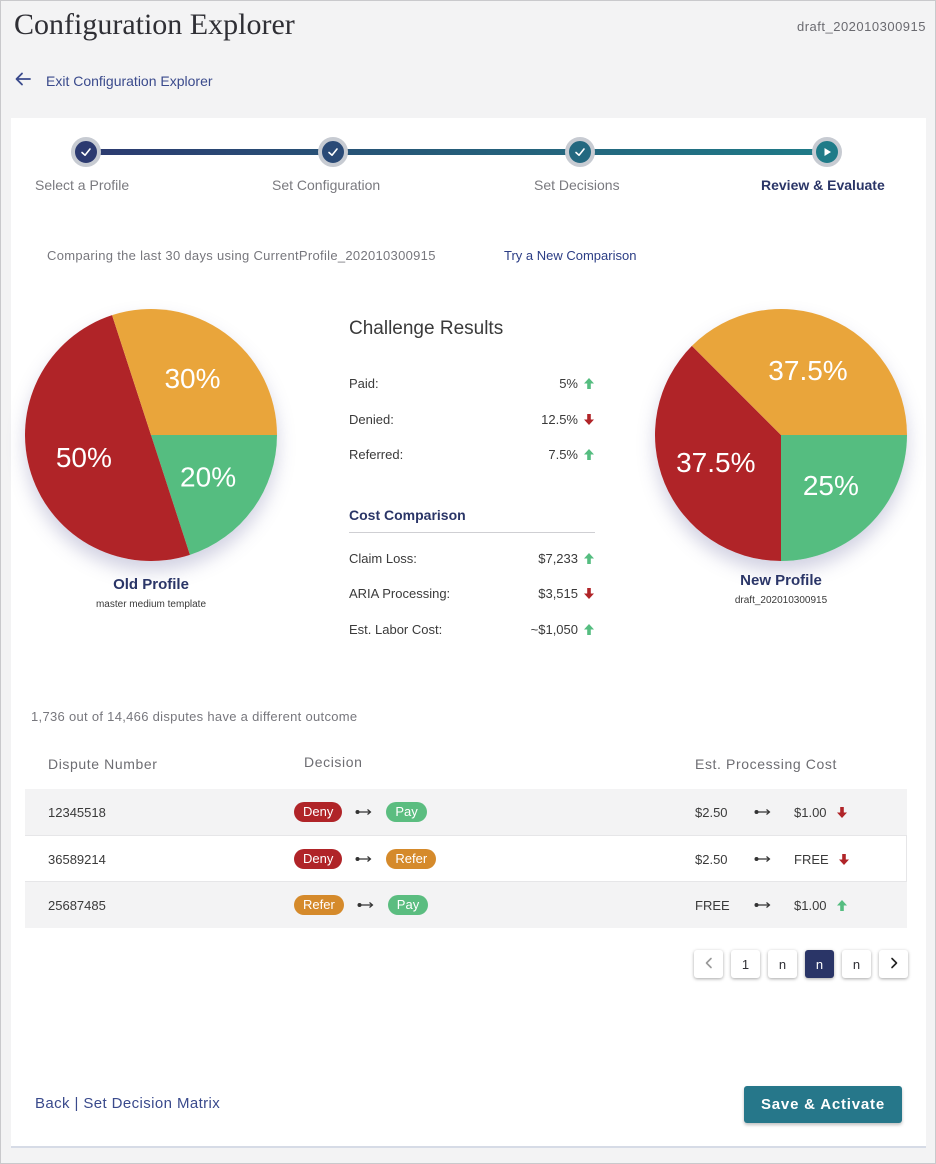 This screenshot has height=1164, width=936. Describe the element at coordinates (364, 383) in the screenshot. I see `result-label: Paid:` at that location.